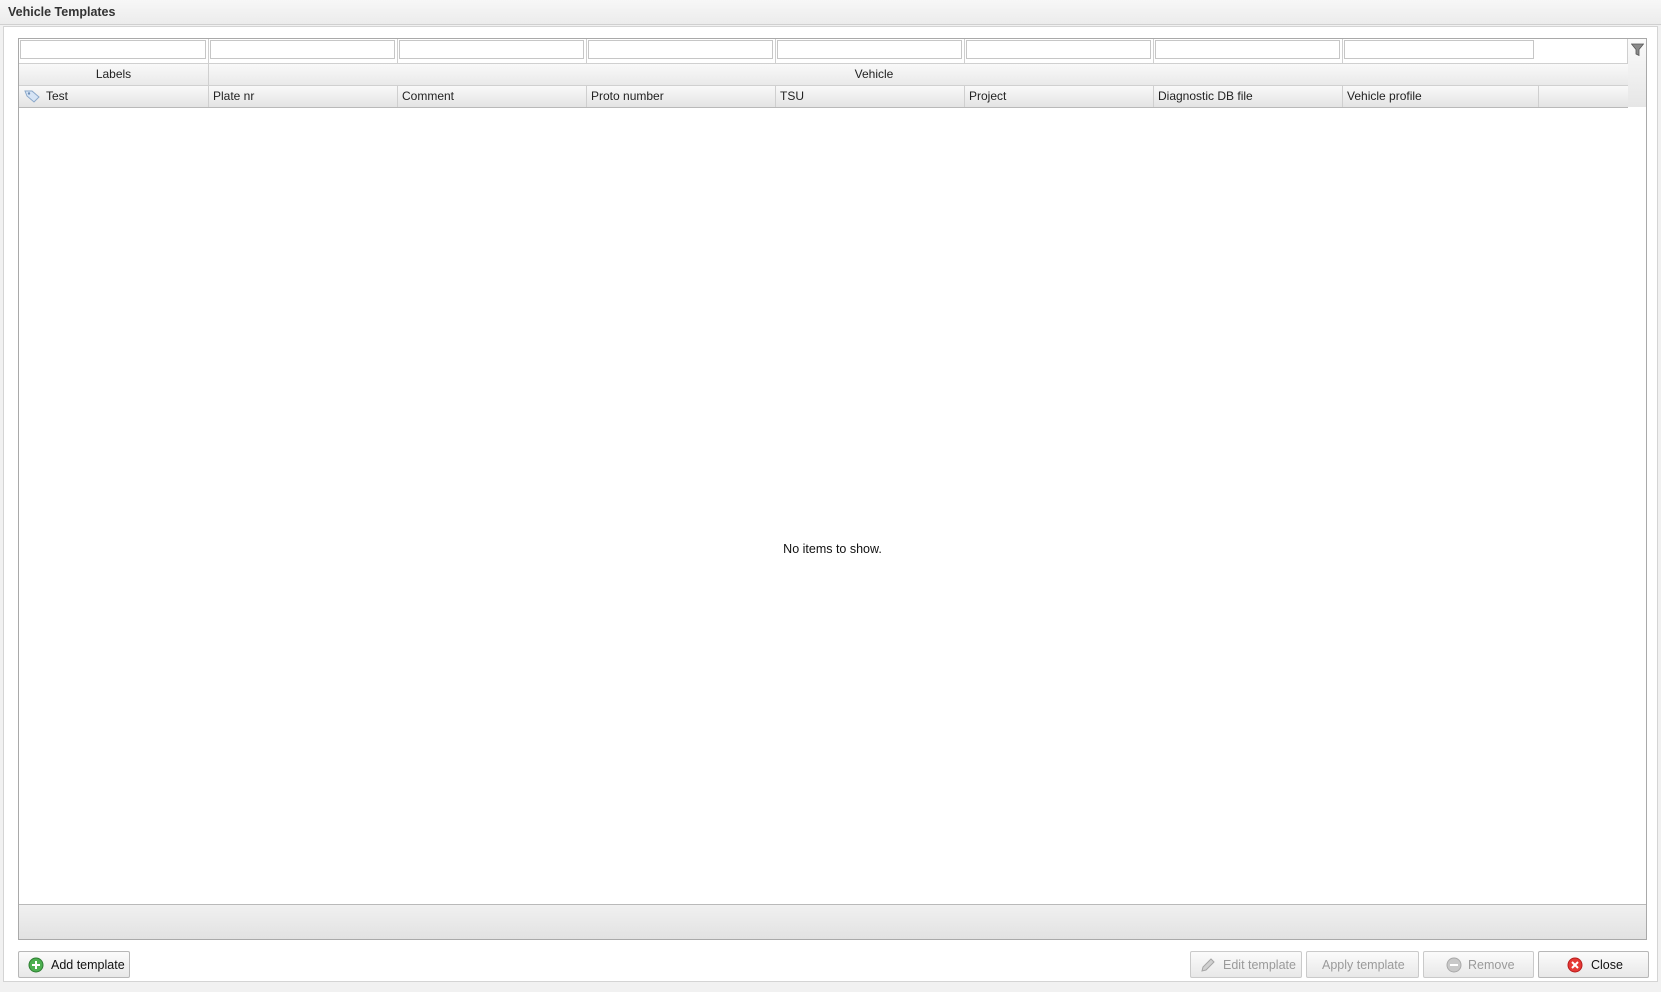 This screenshot has width=1661, height=992. I want to click on group-header-vehicle: Vehicle, so click(874, 74).